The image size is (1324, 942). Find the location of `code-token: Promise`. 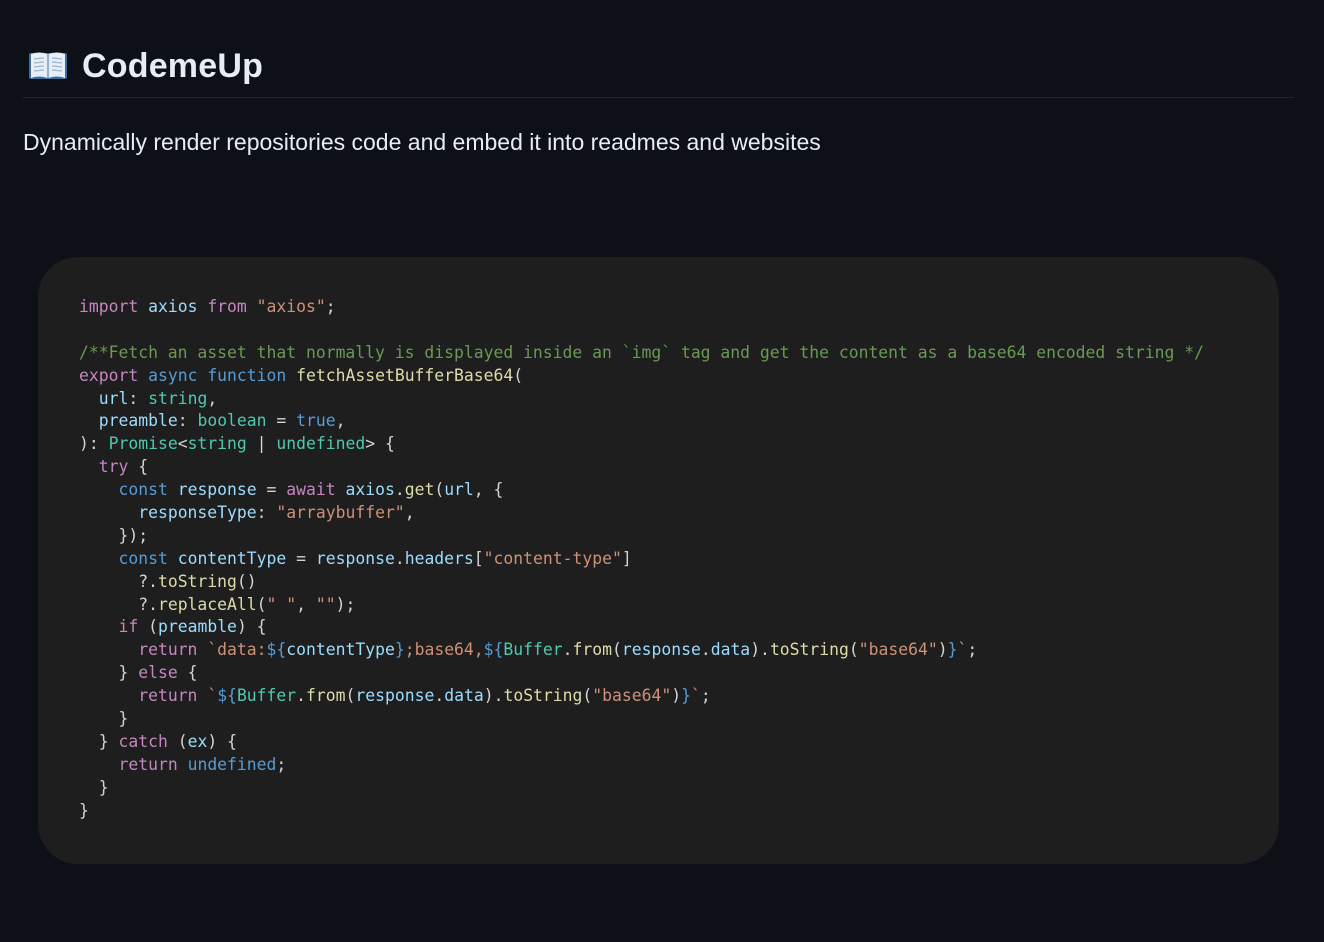

code-token: Promise is located at coordinates (143, 444).